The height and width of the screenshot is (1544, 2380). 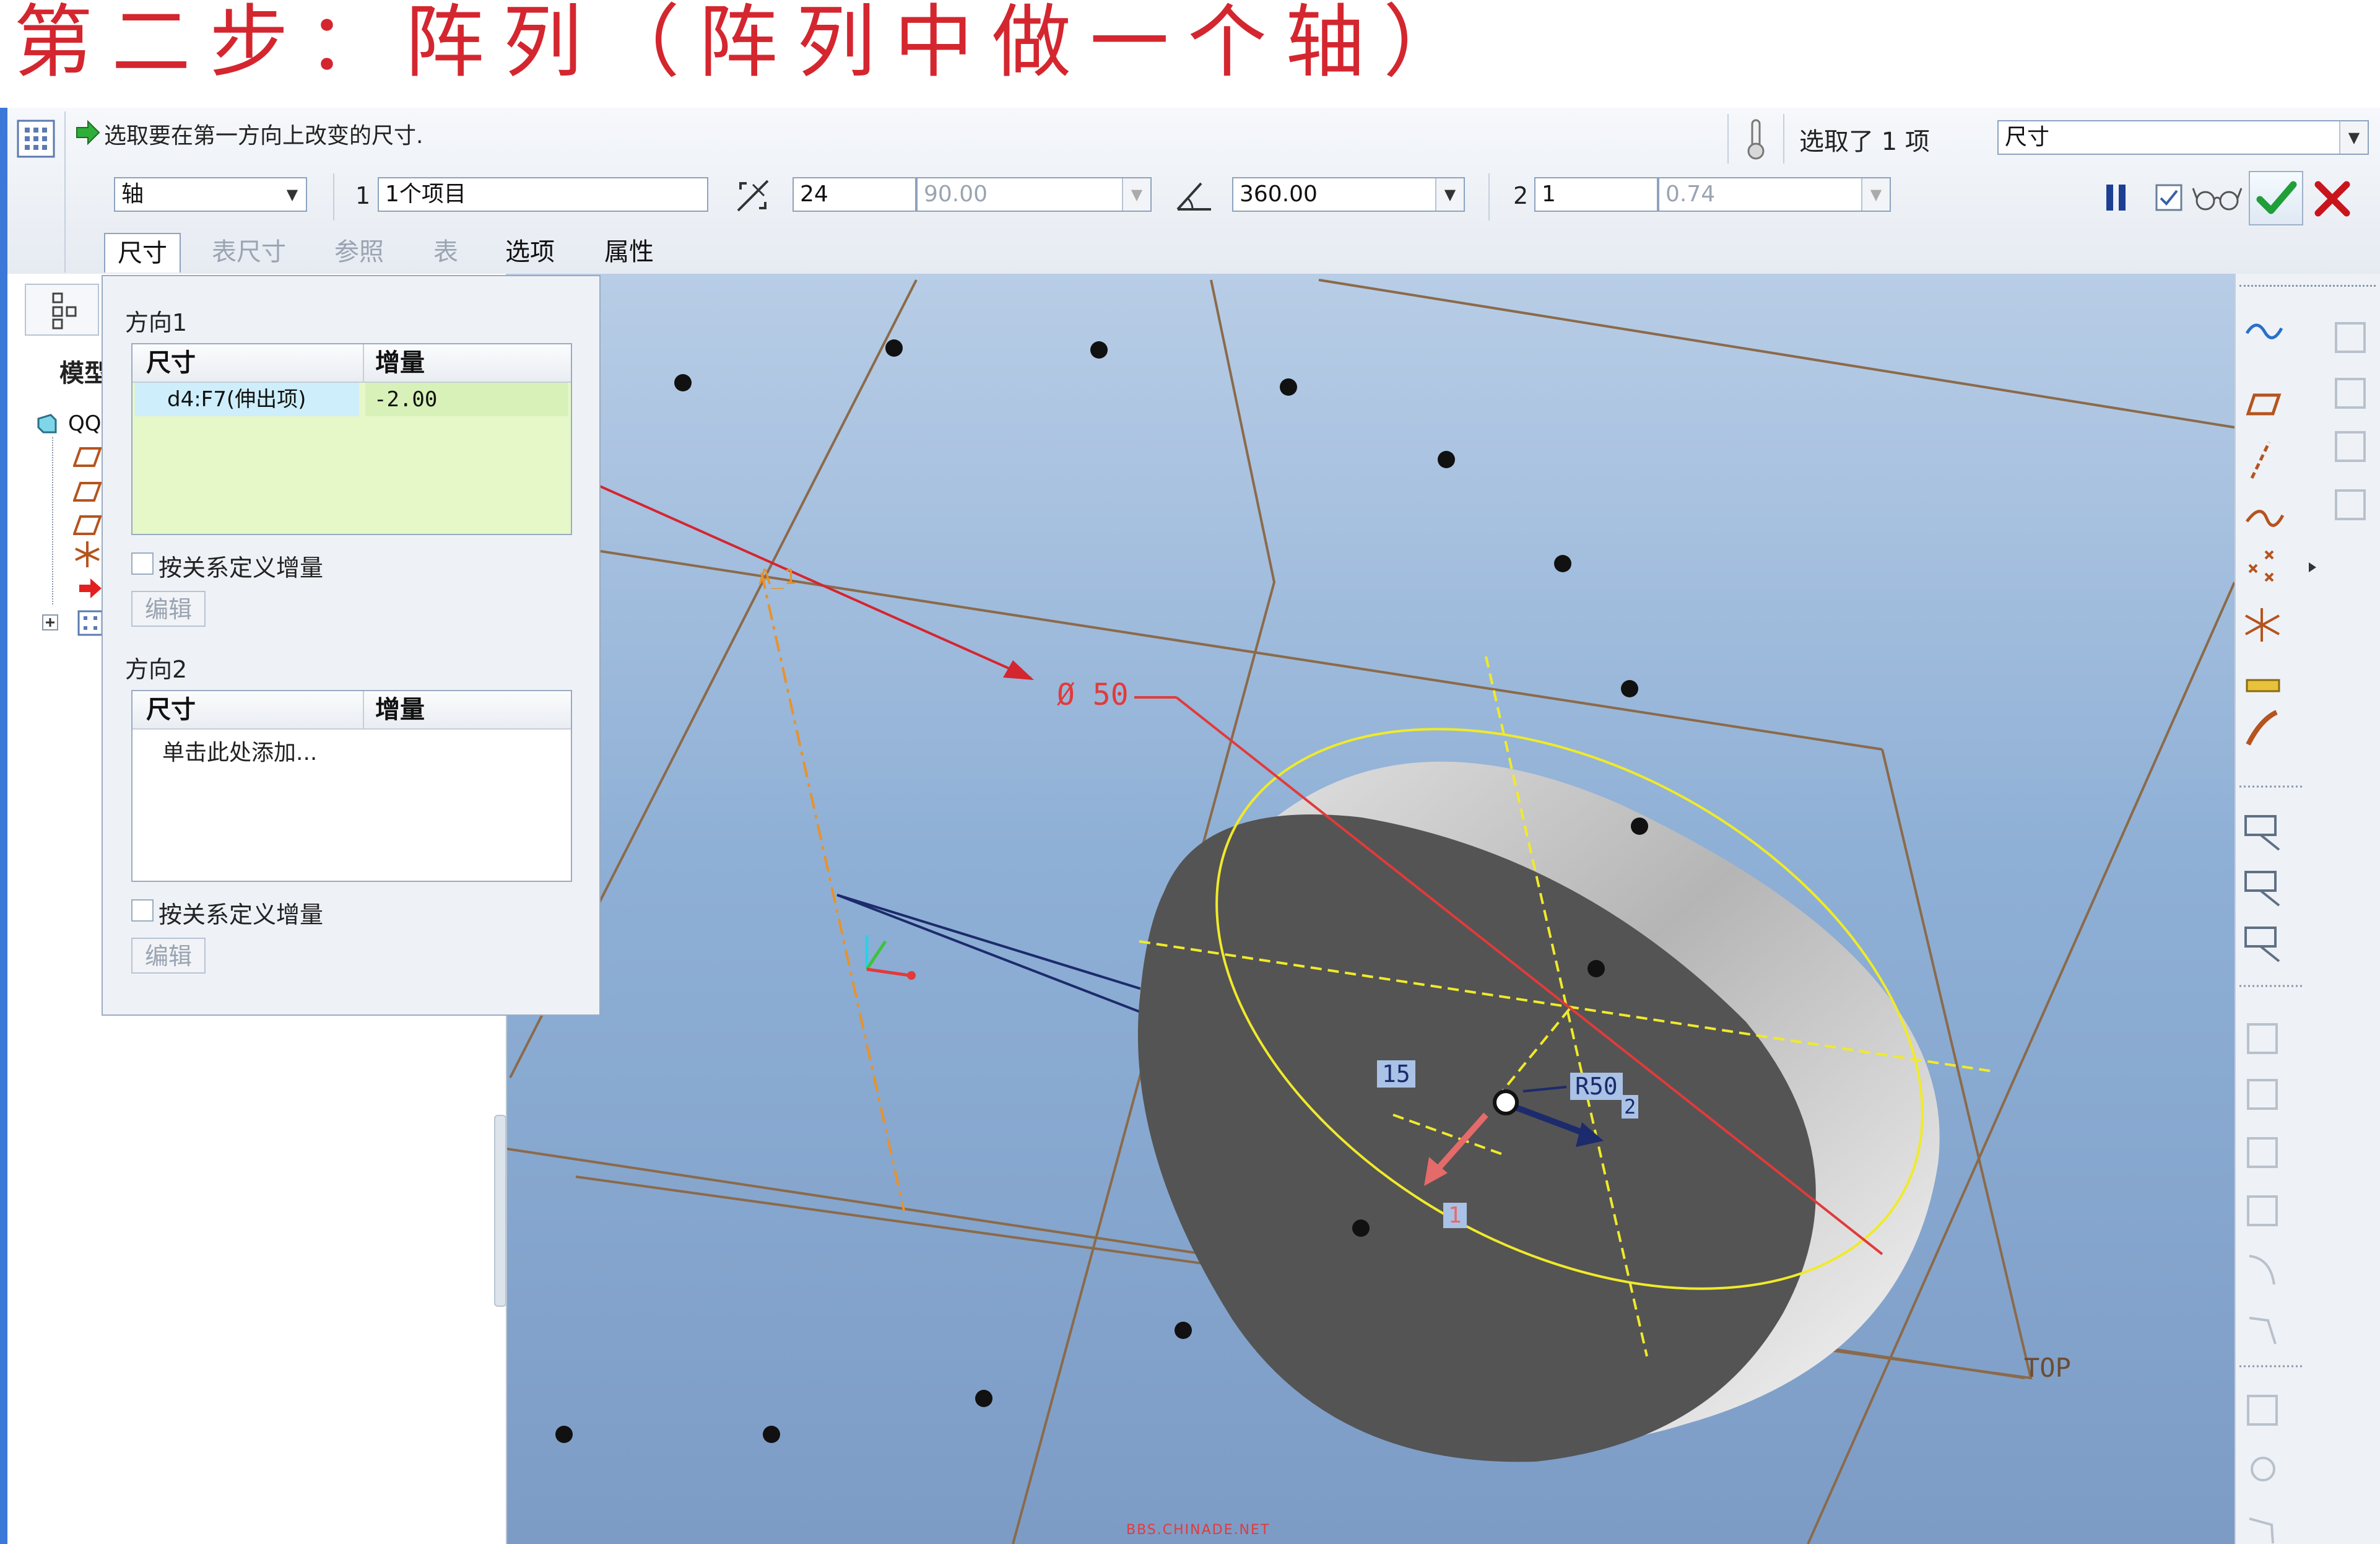 What do you see at coordinates (247, 399) in the screenshot?
I see `row-dimension-cell: d4:F7(伸出项)` at bounding box center [247, 399].